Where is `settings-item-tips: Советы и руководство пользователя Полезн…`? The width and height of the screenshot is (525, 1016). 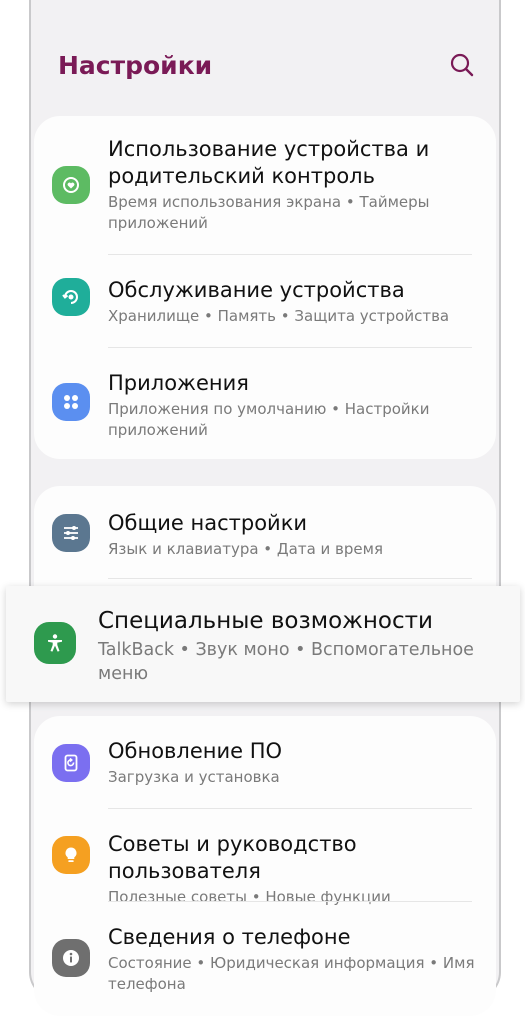
settings-item-tips: Советы и руководство пользователя Полезн… is located at coordinates (265, 857).